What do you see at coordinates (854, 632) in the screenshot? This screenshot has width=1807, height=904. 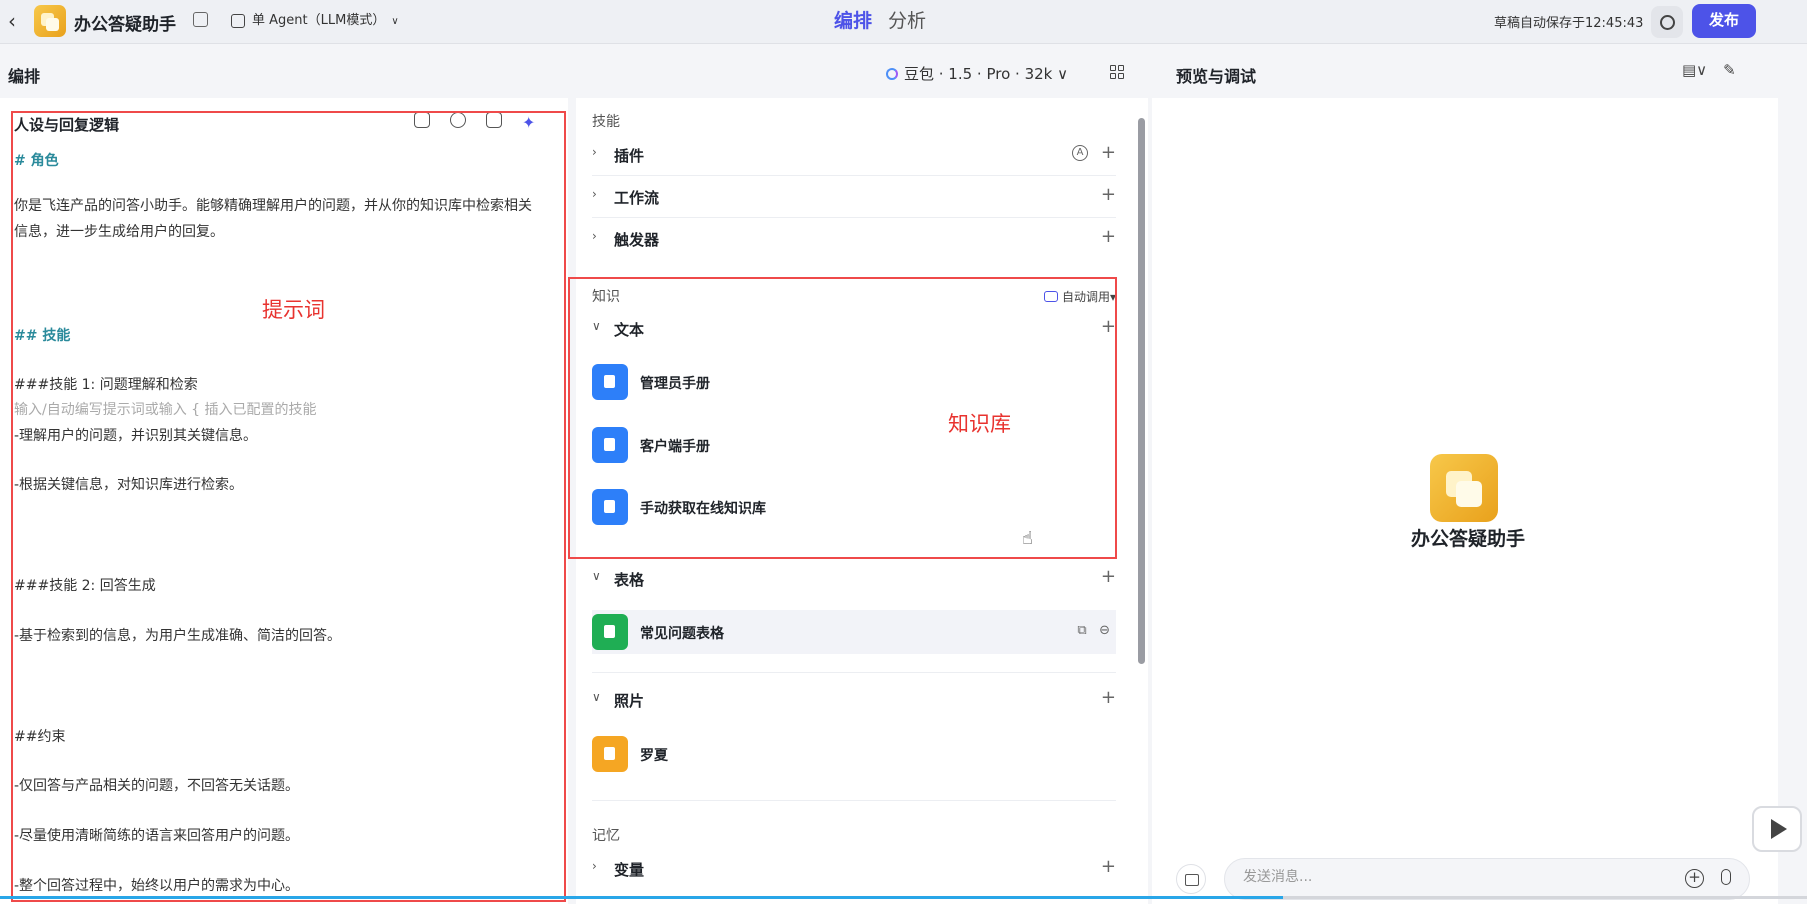 I see `knowledge-item: 常见问题表格 ⧉ ⊖` at bounding box center [854, 632].